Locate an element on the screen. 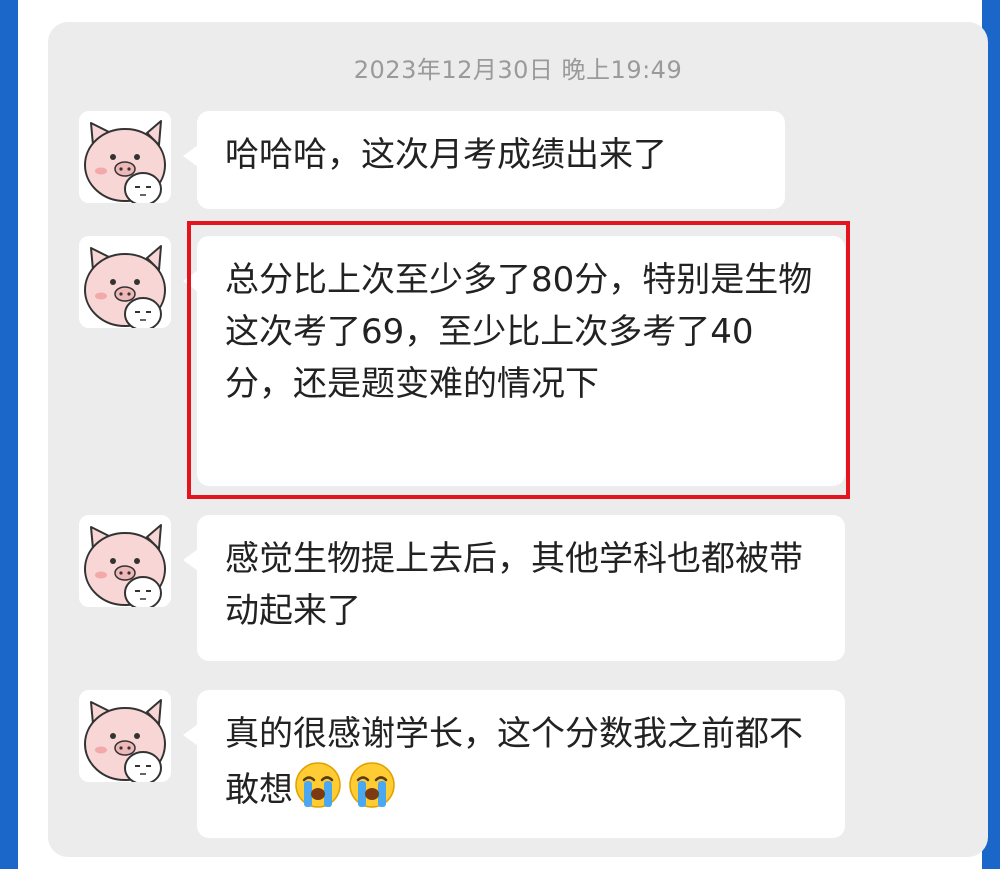 This screenshot has height=869, width=1000. message-timestamp: 2023年12月30日 晚上19:49 is located at coordinates (518, 70).